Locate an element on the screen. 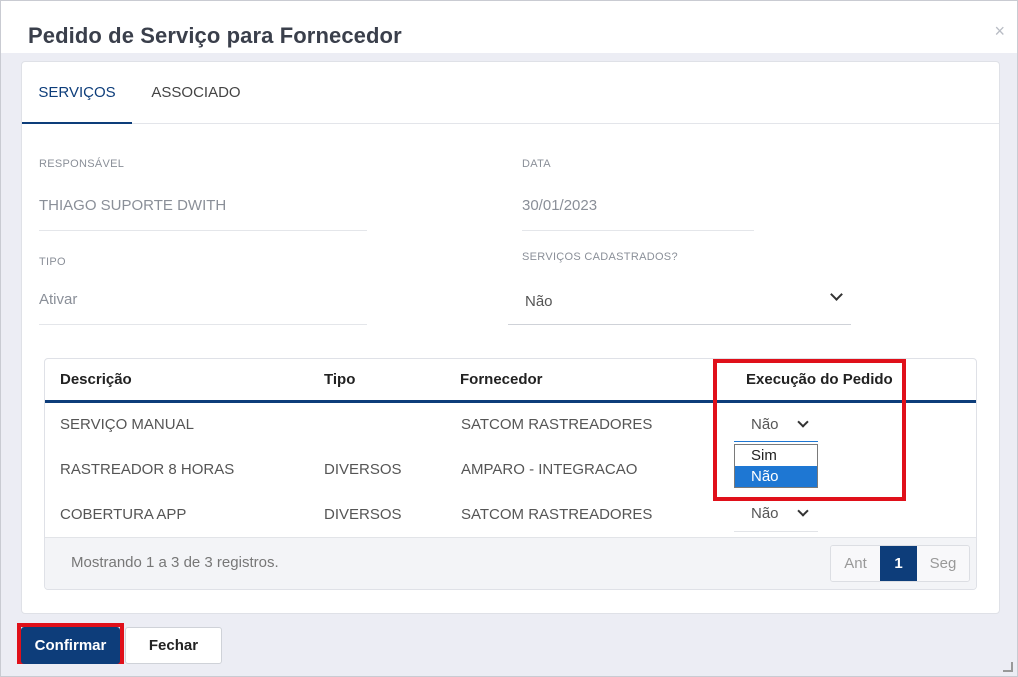  pagination-next: Seg is located at coordinates (943, 563).